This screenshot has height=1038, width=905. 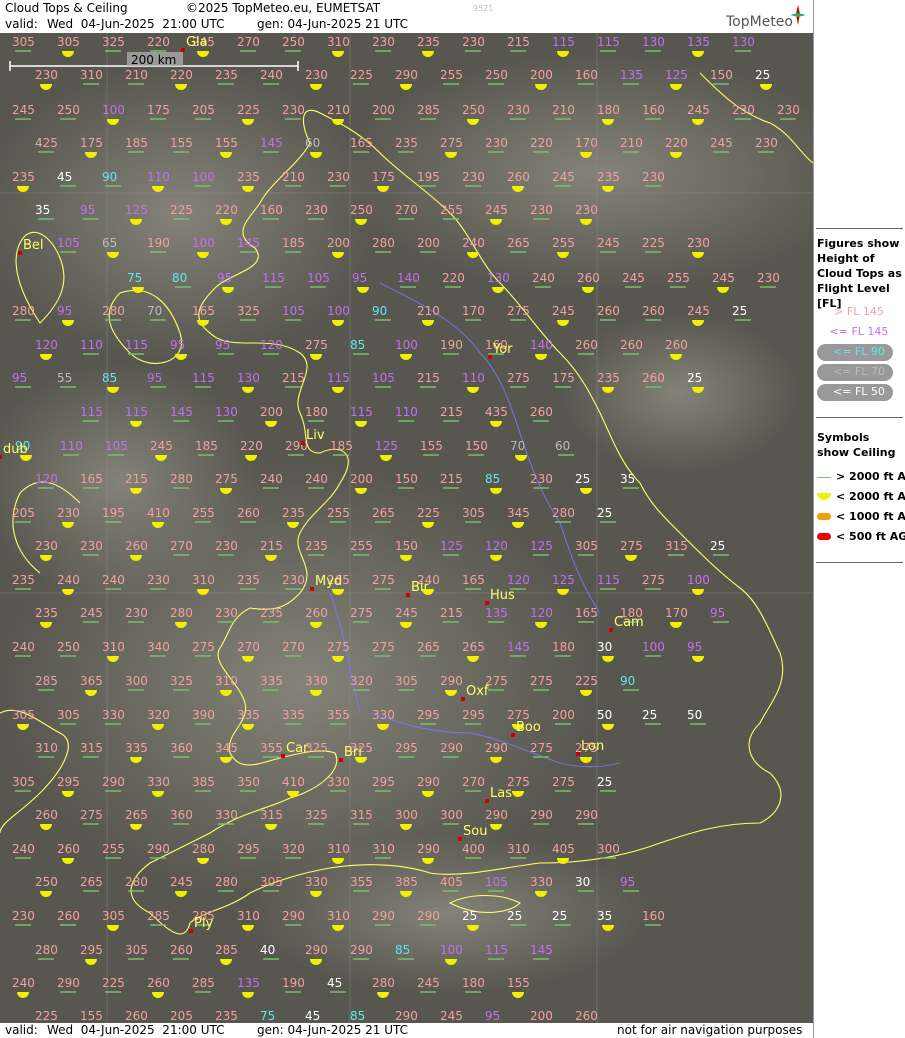 What do you see at coordinates (248, 983) in the screenshot?
I see `cloud-top-value: 135` at bounding box center [248, 983].